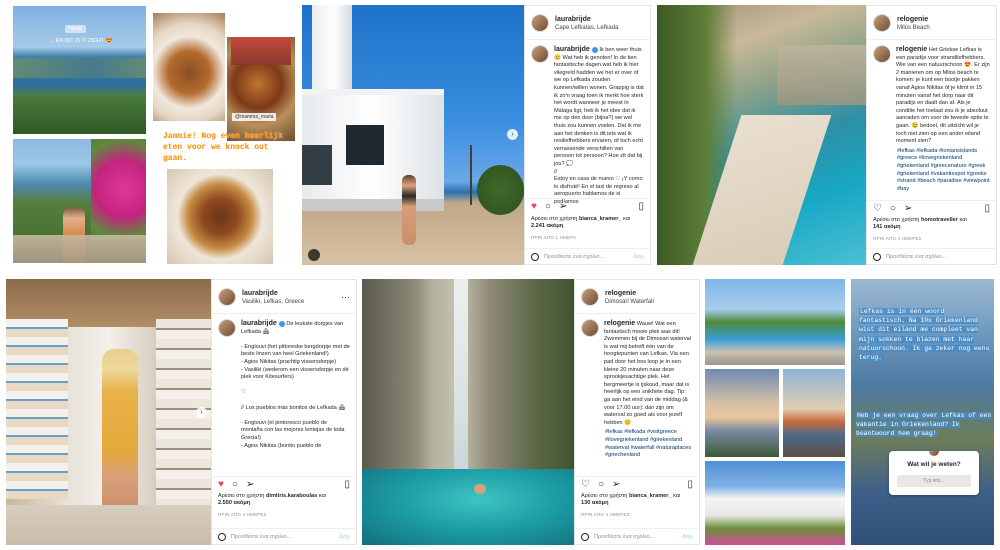 This screenshot has width=1000, height=550. I want to click on waterfall-stream, so click(461, 374).